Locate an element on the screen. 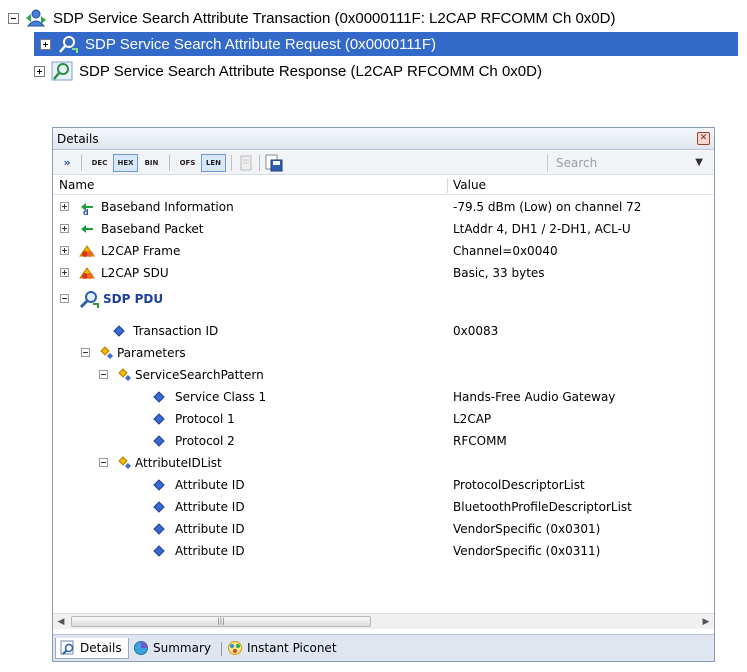 Image resolution: width=747 pixels, height=672 pixels. tab-instant-piconet: Instant Piconet is located at coordinates (283, 648).